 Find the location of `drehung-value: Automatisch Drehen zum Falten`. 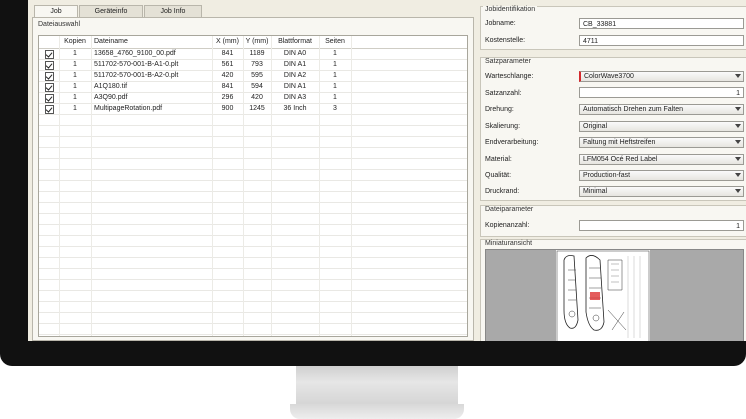

drehung-value: Automatisch Drehen zum Falten is located at coordinates (633, 109).